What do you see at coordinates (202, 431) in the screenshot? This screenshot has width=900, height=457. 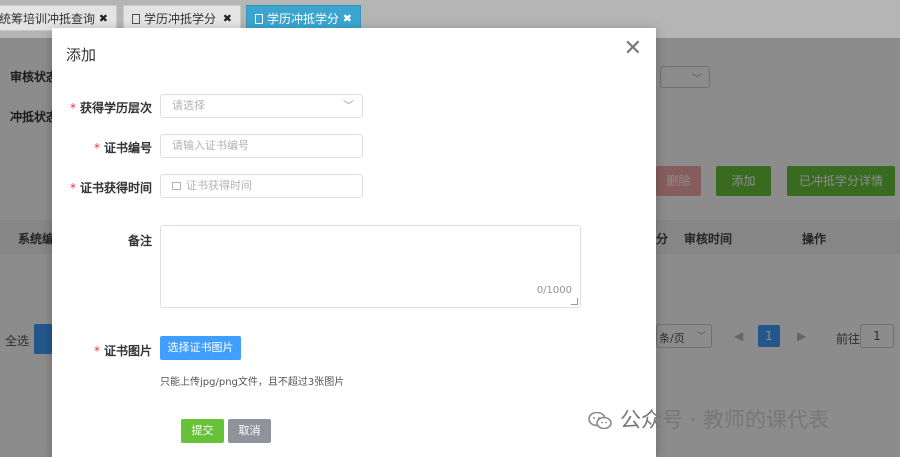 I see `submit-button: 提交` at bounding box center [202, 431].